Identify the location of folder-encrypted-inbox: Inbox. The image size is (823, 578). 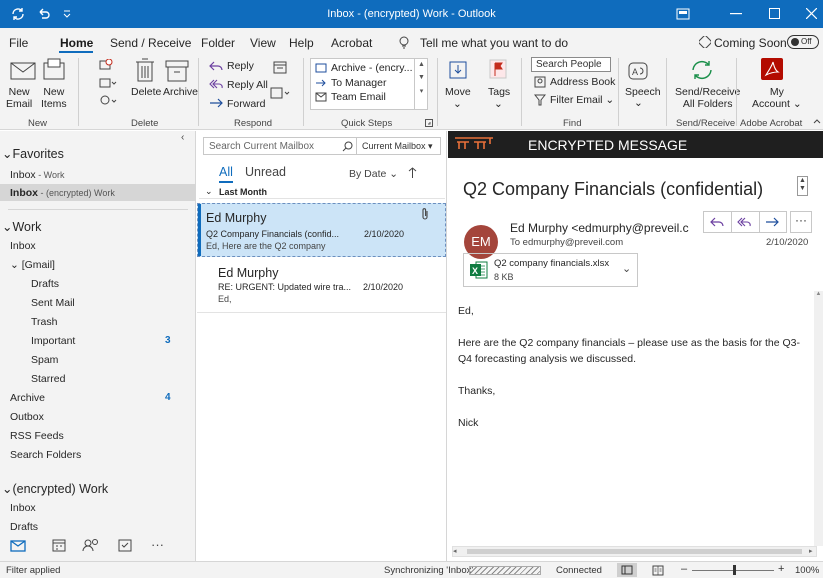
(23, 508).